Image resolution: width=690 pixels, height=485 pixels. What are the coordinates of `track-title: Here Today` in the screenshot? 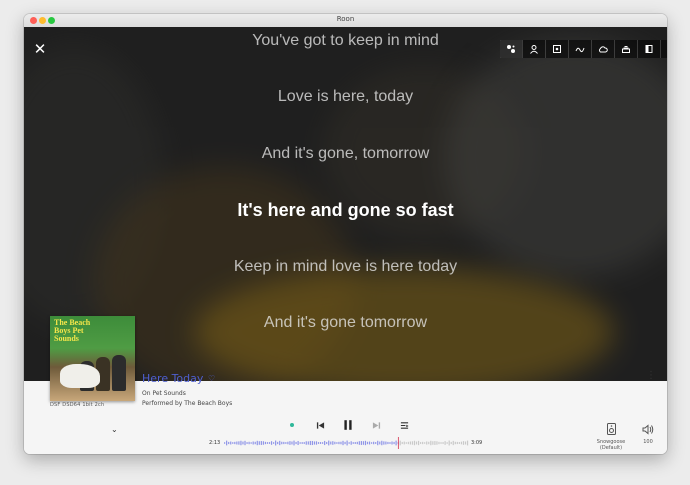 It's located at (172, 378).